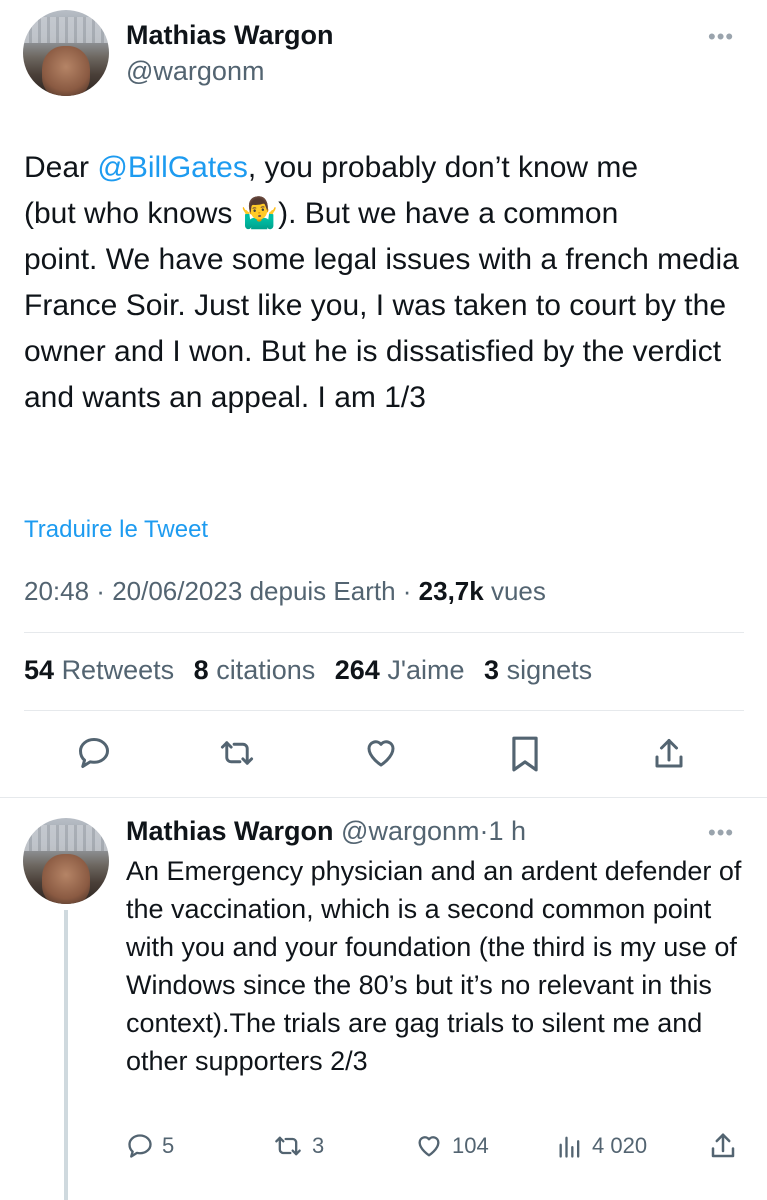 This screenshot has height=1200, width=767. What do you see at coordinates (508, 831) in the screenshot?
I see `reply-time: 1 h` at bounding box center [508, 831].